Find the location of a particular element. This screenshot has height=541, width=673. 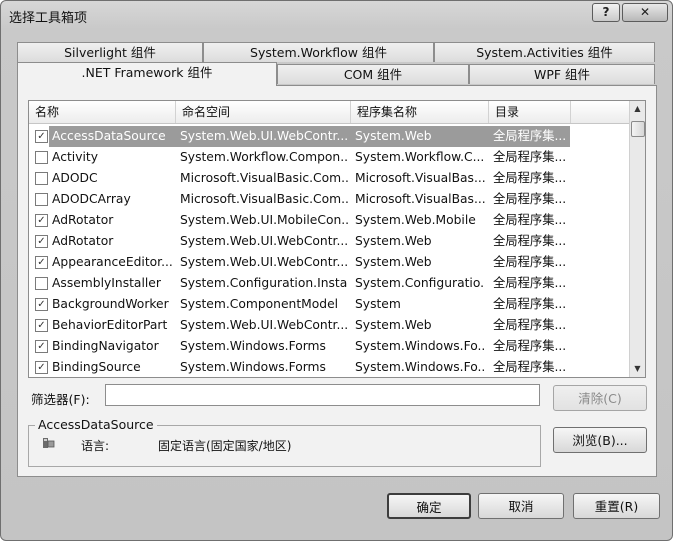

column-header-assembly: 程序集名称 is located at coordinates (420, 112).